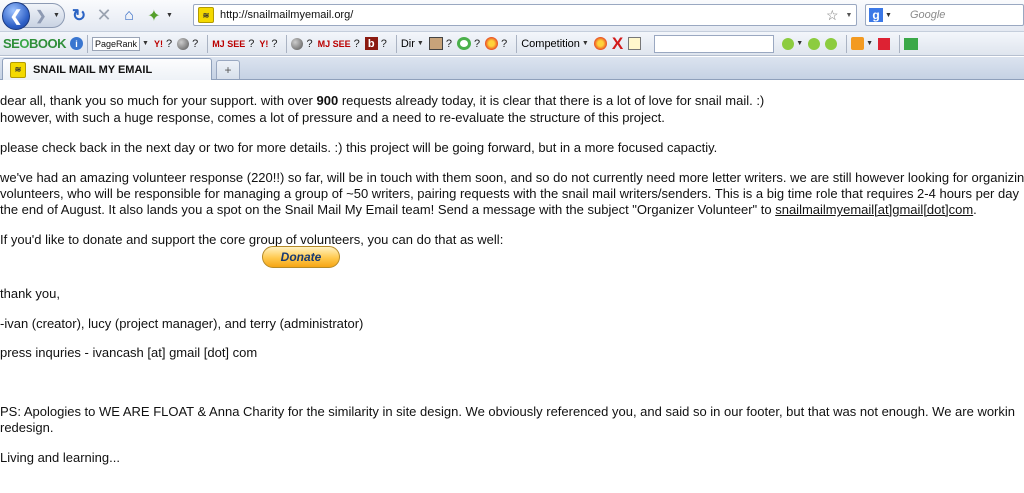 Image resolution: width=1024 pixels, height=493 pixels. I want to click on cache-icon, so click(183, 43).